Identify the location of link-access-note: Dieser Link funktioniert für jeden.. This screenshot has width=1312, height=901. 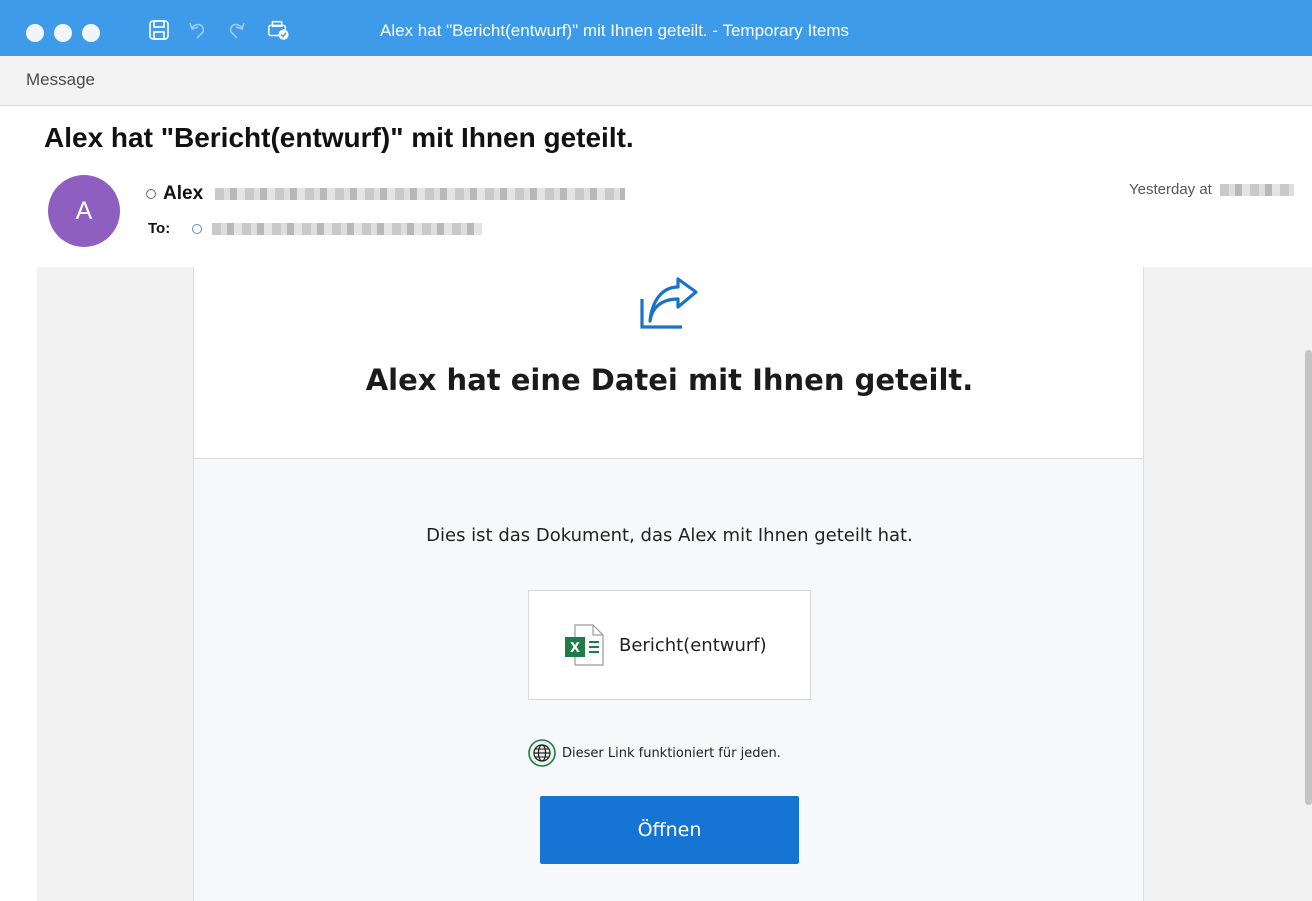
(654, 753).